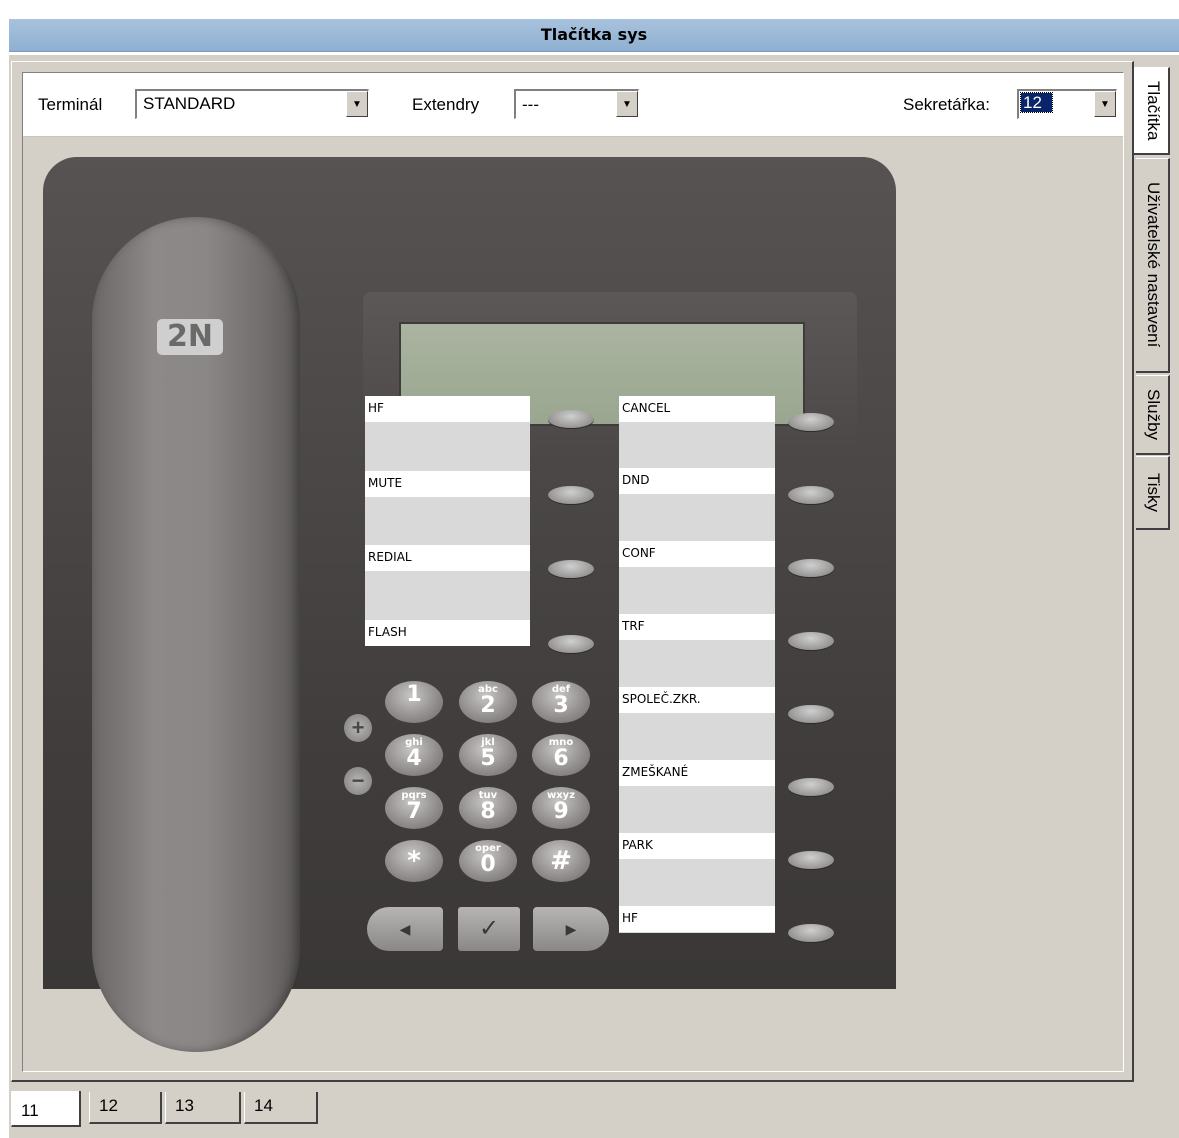  I want to click on keypad-key-6: mno 6, so click(561, 755).